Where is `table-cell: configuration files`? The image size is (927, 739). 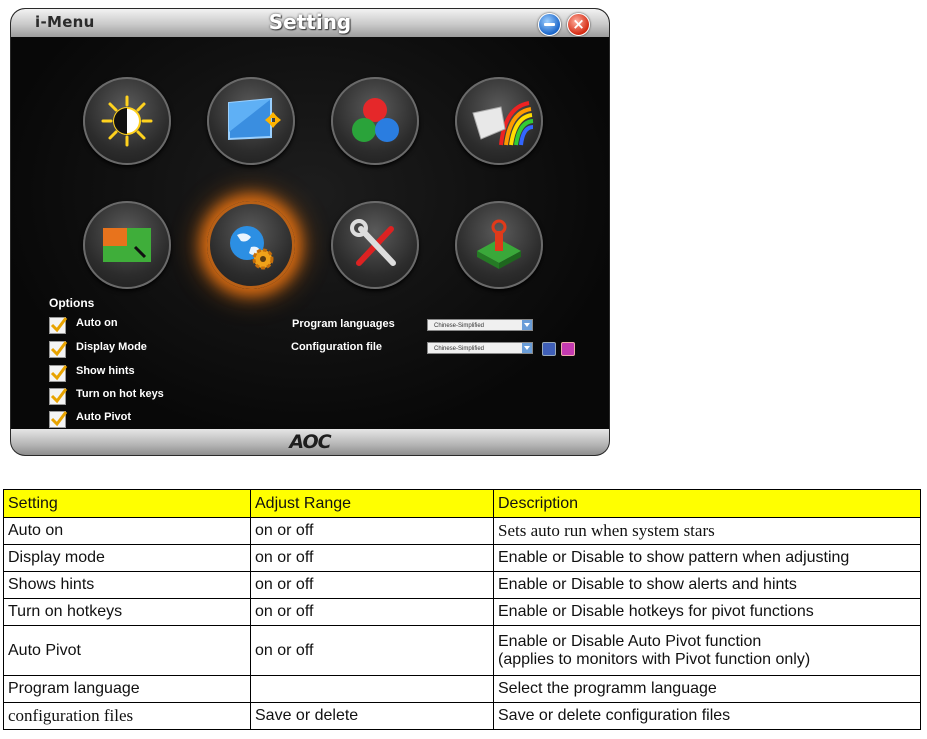
table-cell: configuration files is located at coordinates (127, 716).